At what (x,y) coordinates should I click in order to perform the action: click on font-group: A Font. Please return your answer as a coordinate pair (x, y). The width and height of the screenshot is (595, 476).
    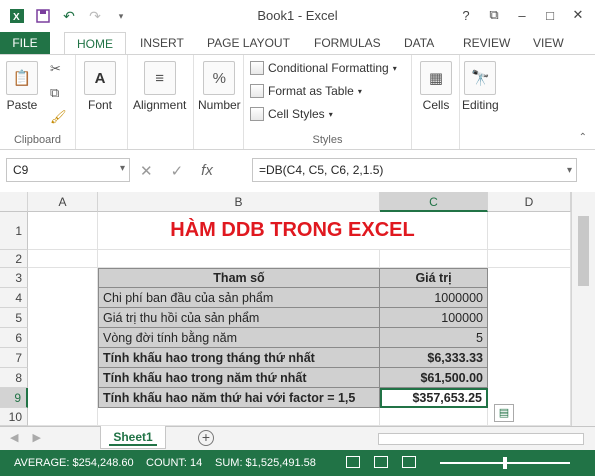
    Looking at the image, I should click on (102, 102).